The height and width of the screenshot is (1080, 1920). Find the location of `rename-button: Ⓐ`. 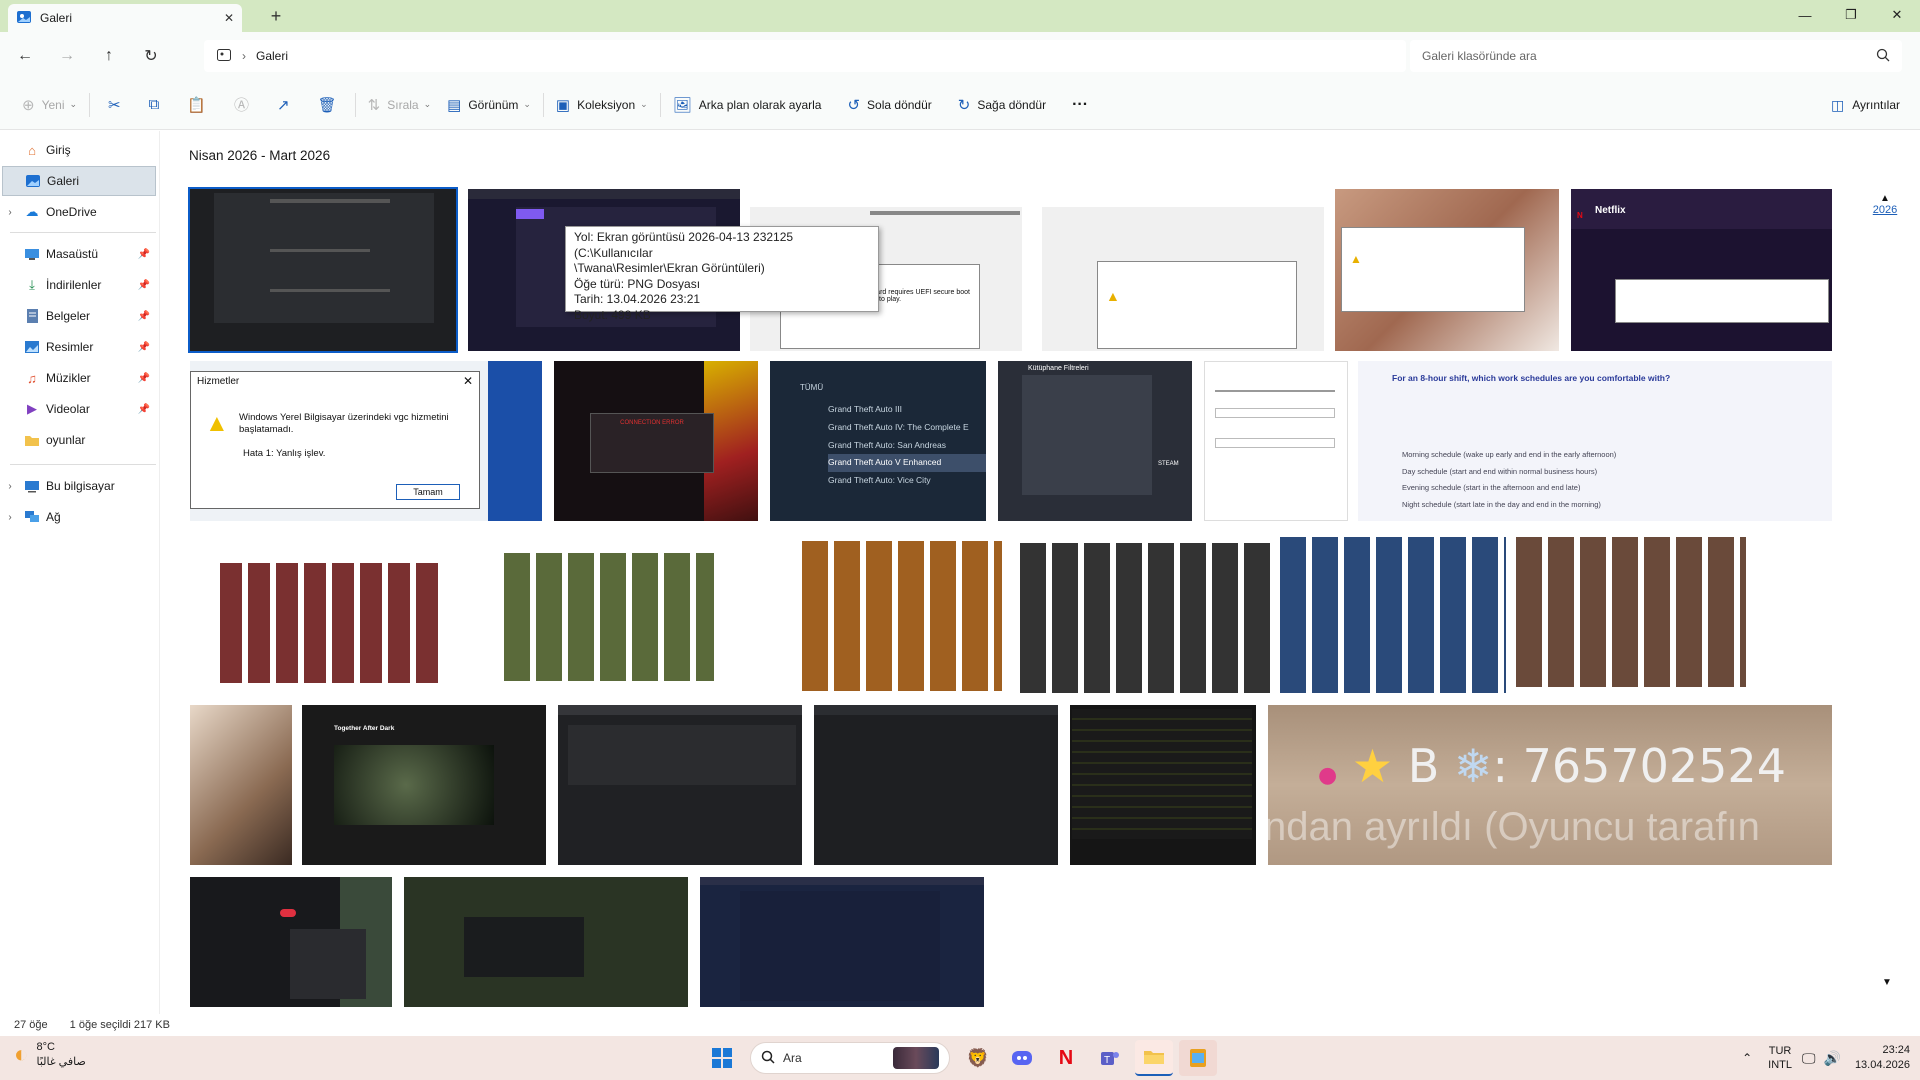

rename-button: Ⓐ is located at coordinates (241, 105).